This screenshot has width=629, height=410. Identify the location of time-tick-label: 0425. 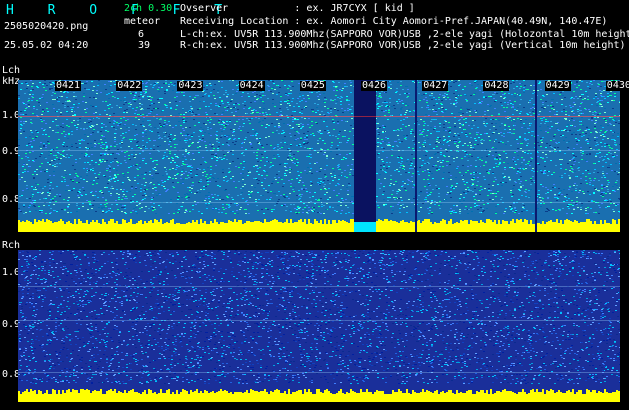
(312, 85).